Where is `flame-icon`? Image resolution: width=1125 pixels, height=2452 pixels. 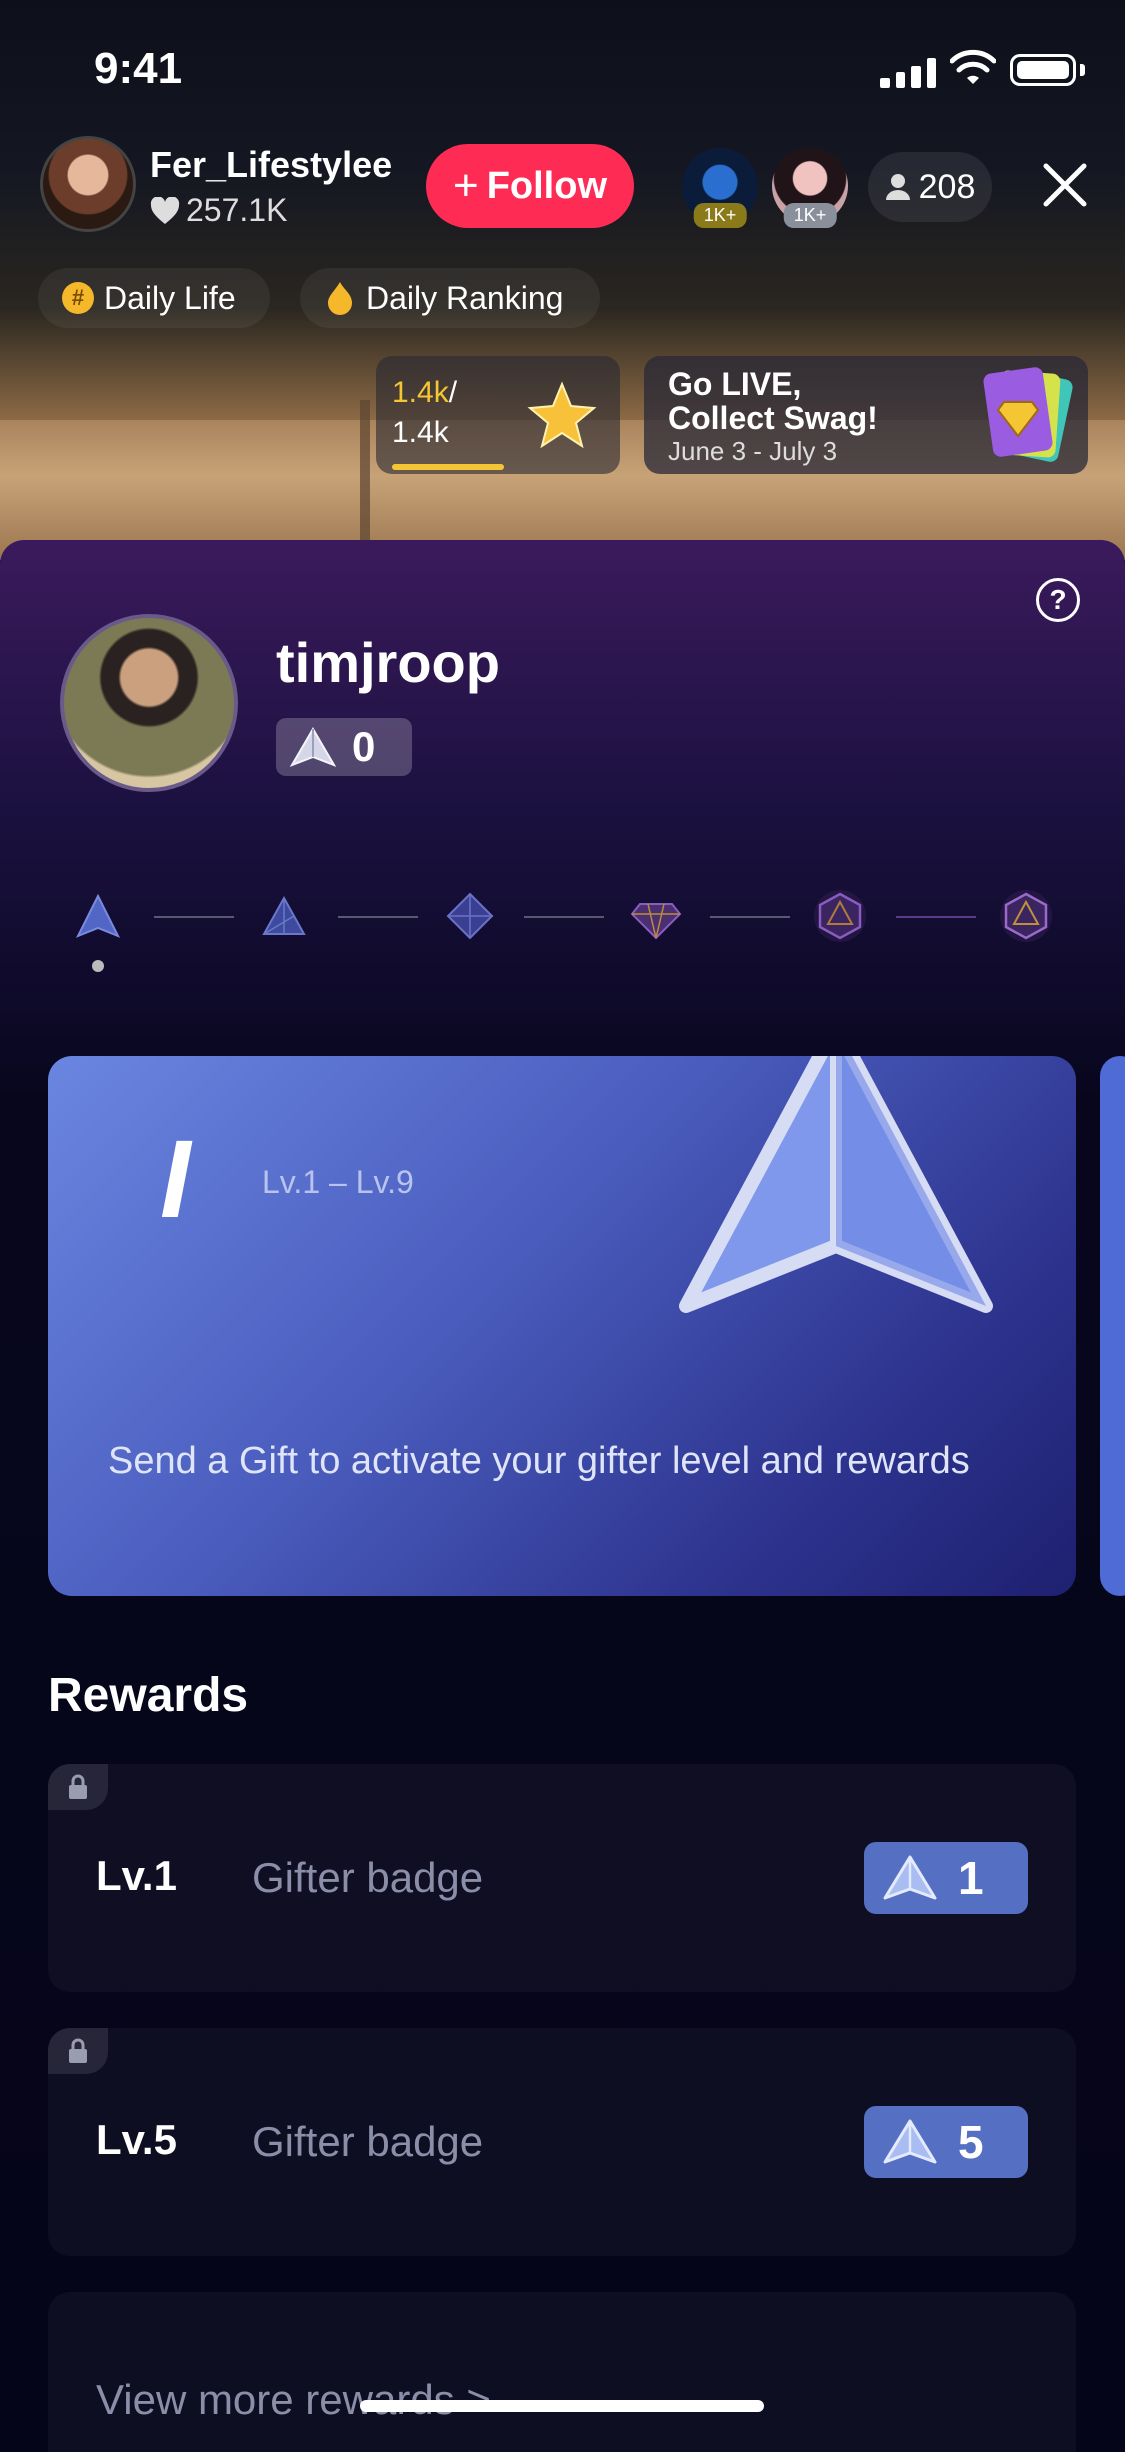 flame-icon is located at coordinates (340, 298).